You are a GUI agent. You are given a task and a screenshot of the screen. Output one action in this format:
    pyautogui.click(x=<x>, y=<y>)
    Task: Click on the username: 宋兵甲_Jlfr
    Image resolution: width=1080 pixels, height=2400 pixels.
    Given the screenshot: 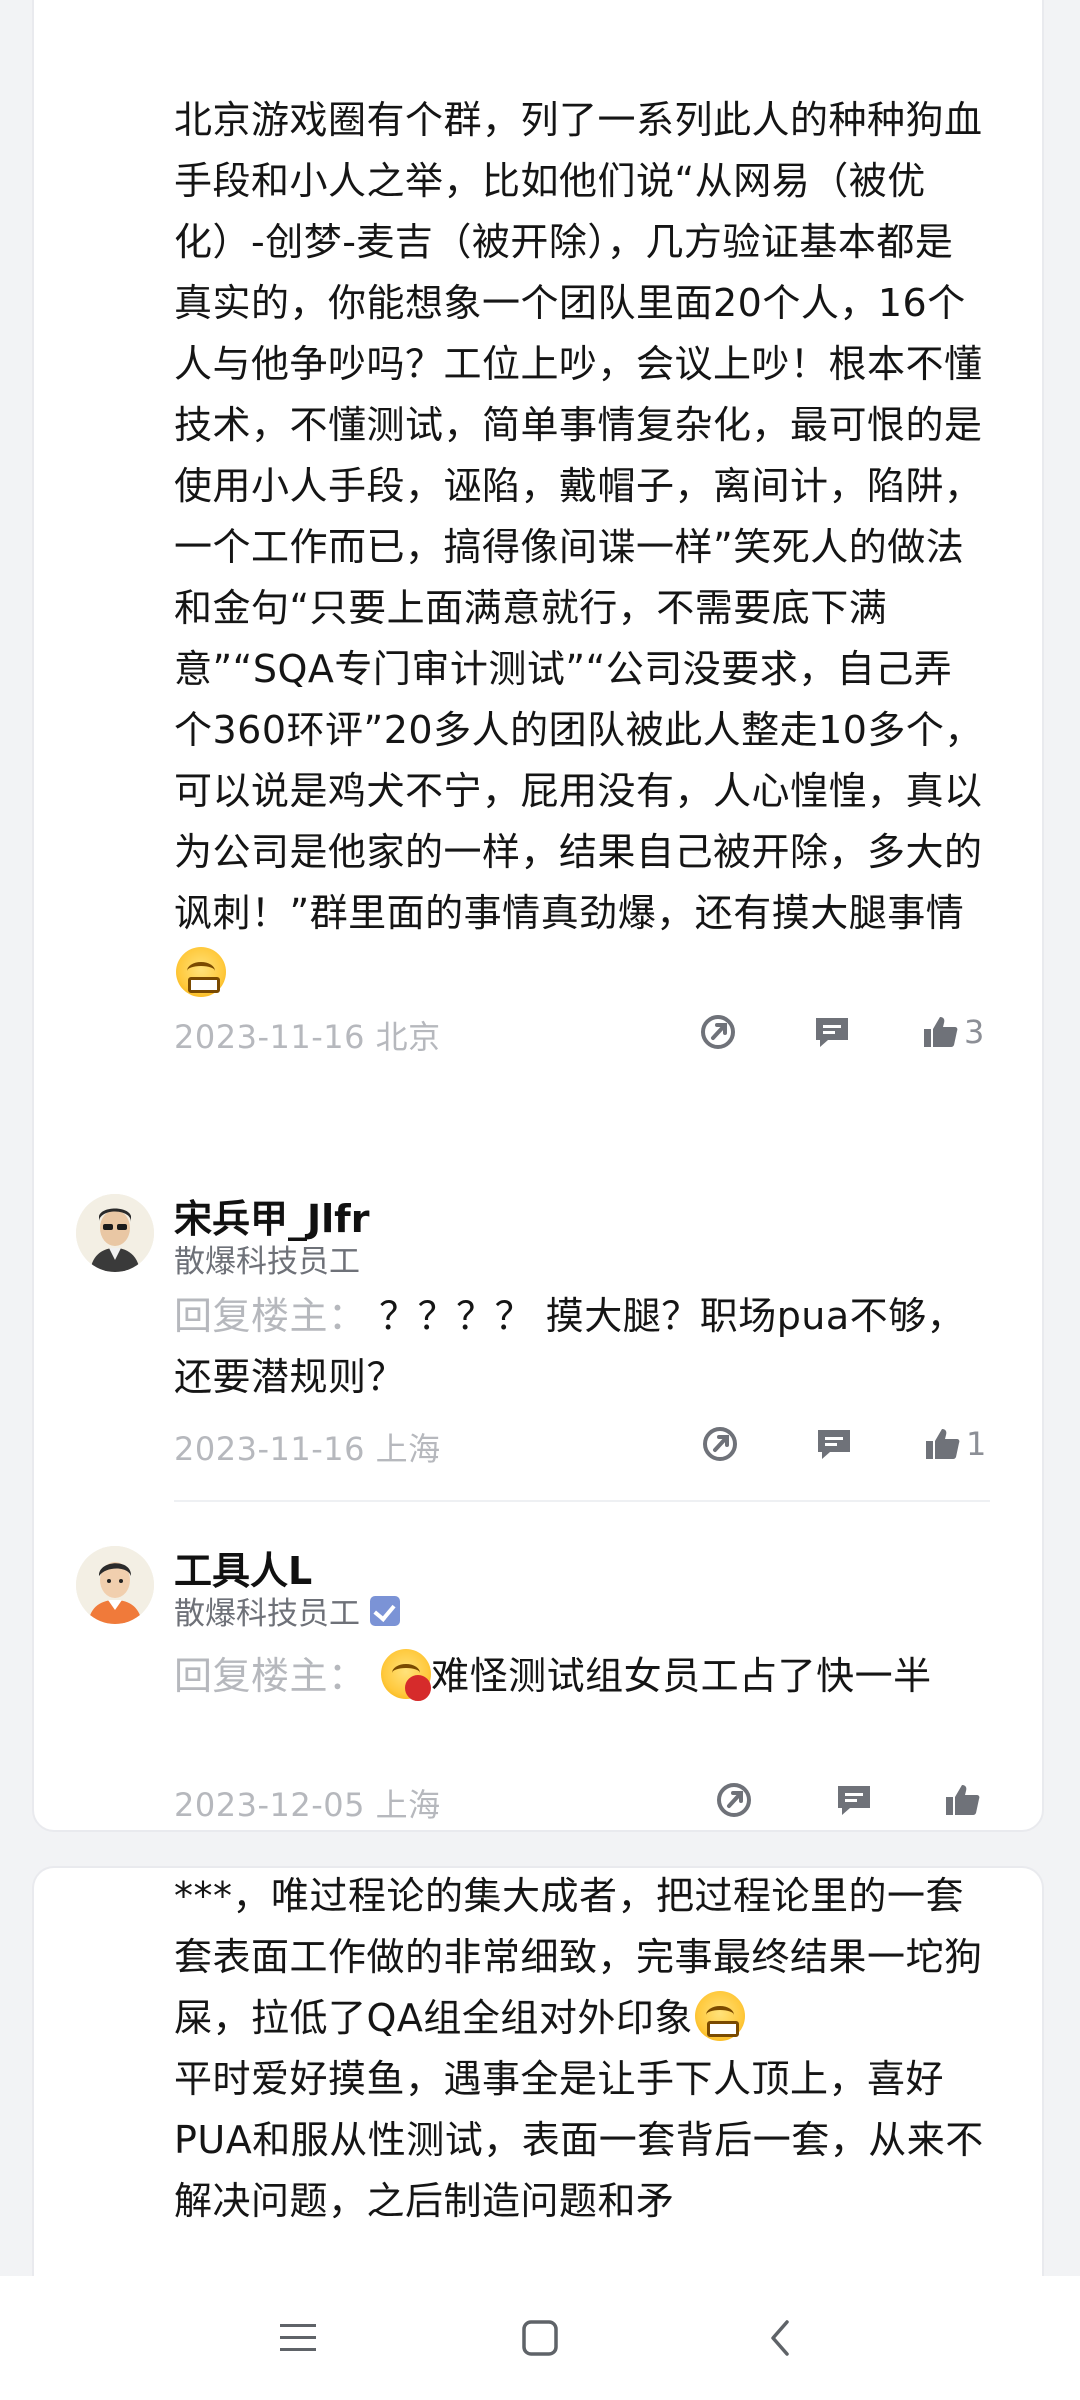 What is the action you would take?
    pyautogui.click(x=271, y=1215)
    